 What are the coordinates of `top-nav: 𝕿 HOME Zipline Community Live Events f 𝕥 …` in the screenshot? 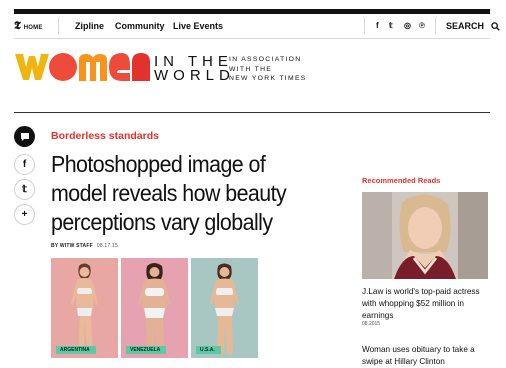 It's located at (257, 26).